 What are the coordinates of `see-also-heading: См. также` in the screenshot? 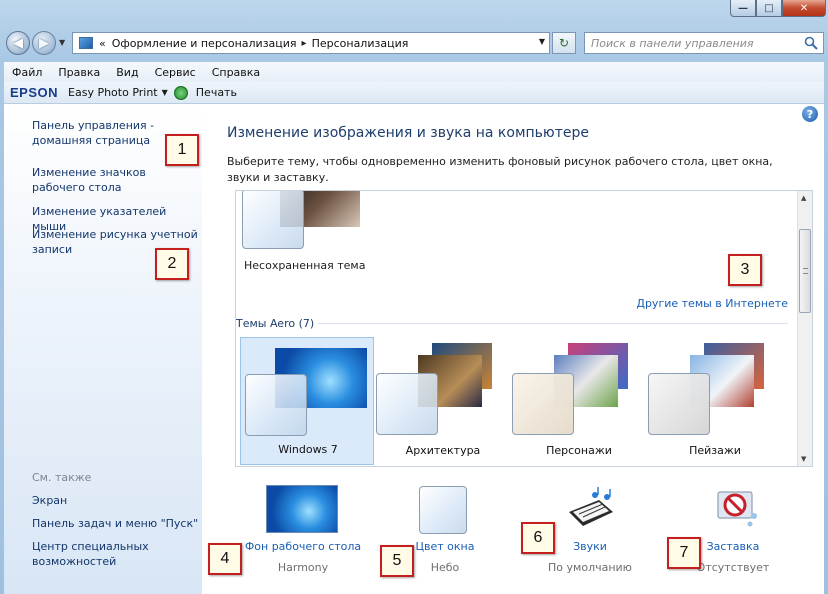 It's located at (62, 477).